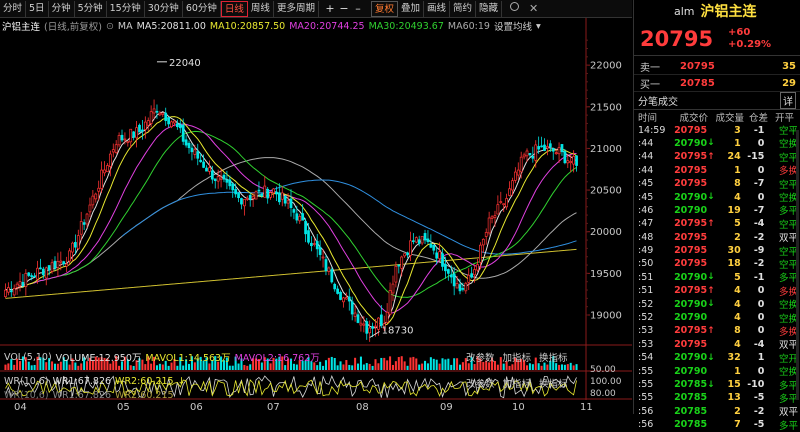 The image size is (800, 432). What do you see at coordinates (717, 197) in the screenshot?
I see `tick-row: :45 20790 ↓ 4 0 空换` at bounding box center [717, 197].